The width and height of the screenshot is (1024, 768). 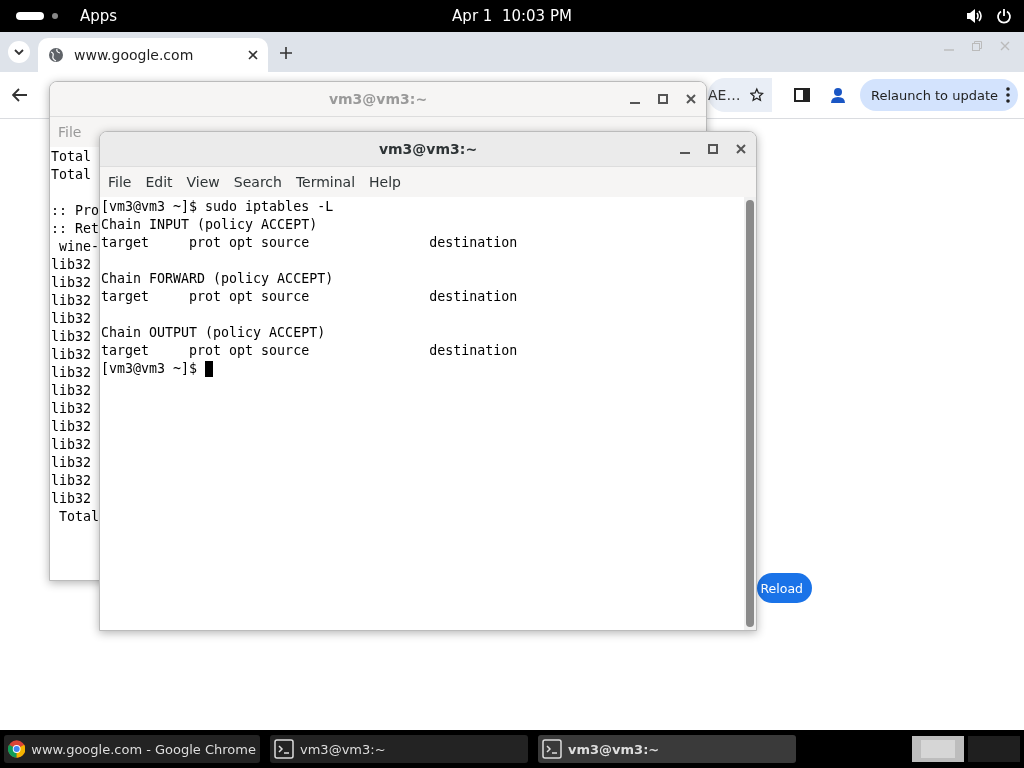 What do you see at coordinates (975, 16) in the screenshot?
I see `volume-icon` at bounding box center [975, 16].